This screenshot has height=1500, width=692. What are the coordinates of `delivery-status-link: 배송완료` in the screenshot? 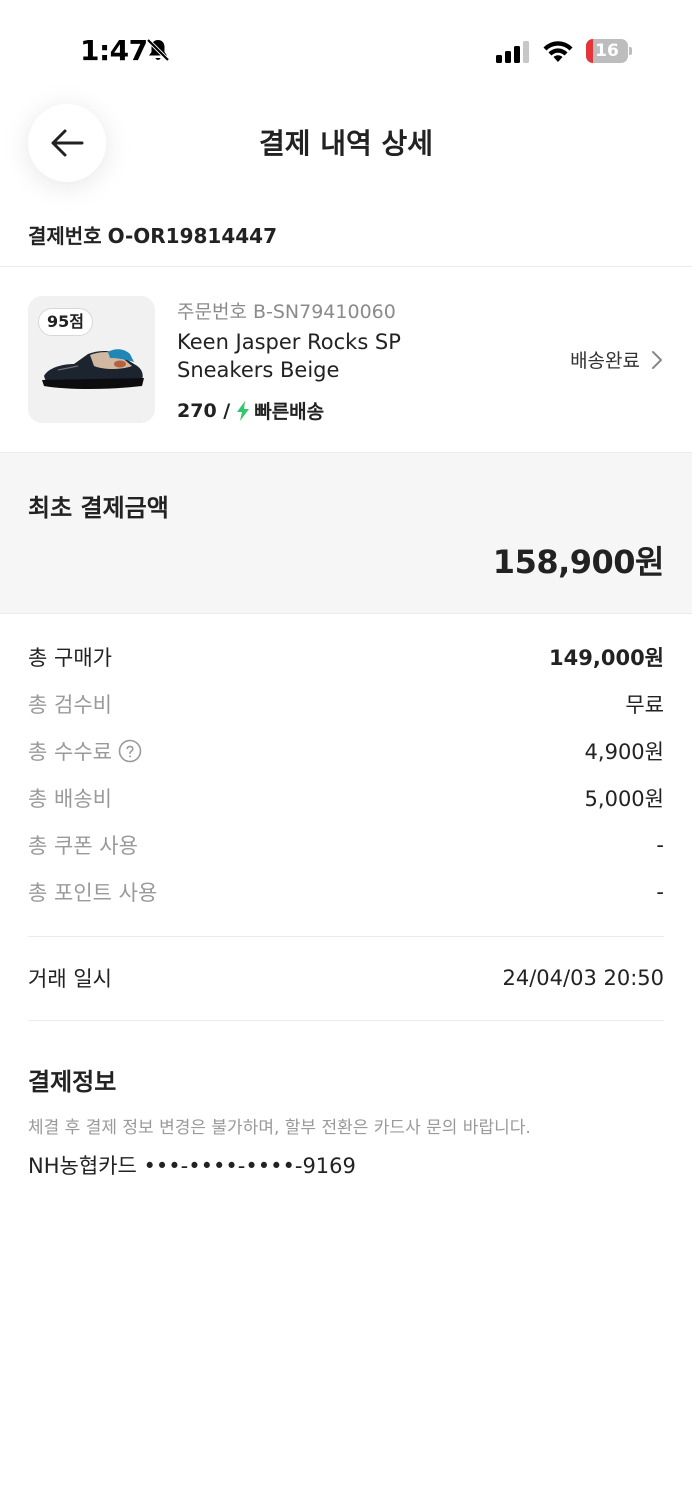 It's located at (617, 359).